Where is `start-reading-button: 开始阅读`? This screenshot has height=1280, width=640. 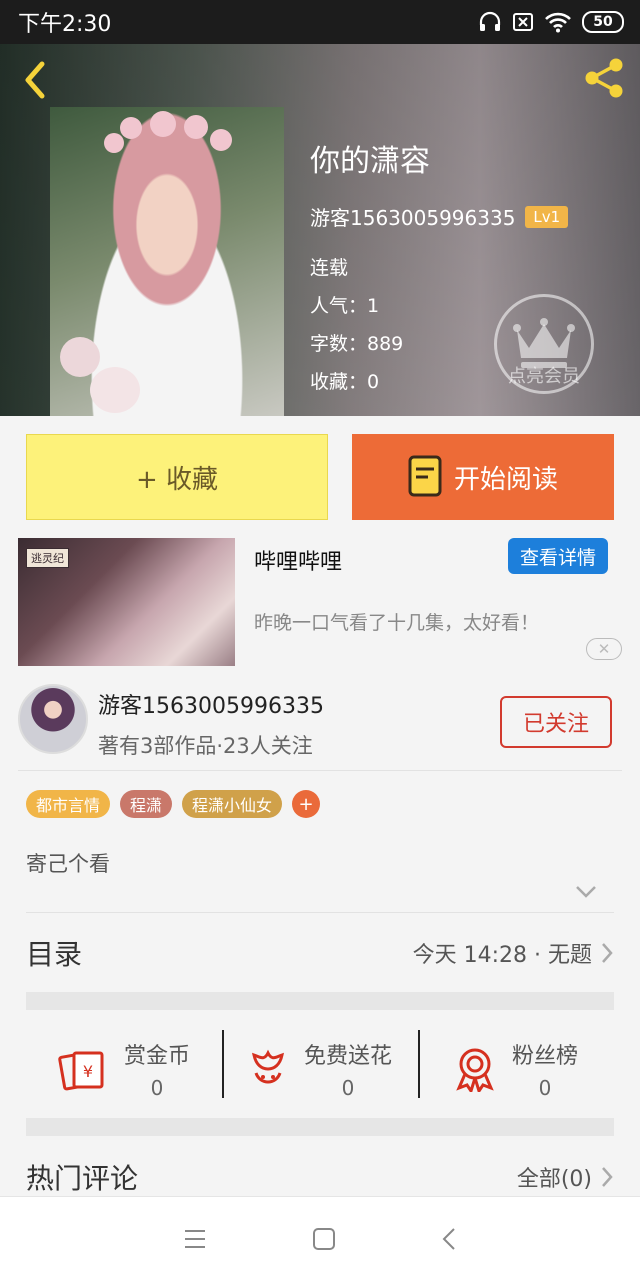
start-reading-button: 开始阅读 is located at coordinates (483, 477).